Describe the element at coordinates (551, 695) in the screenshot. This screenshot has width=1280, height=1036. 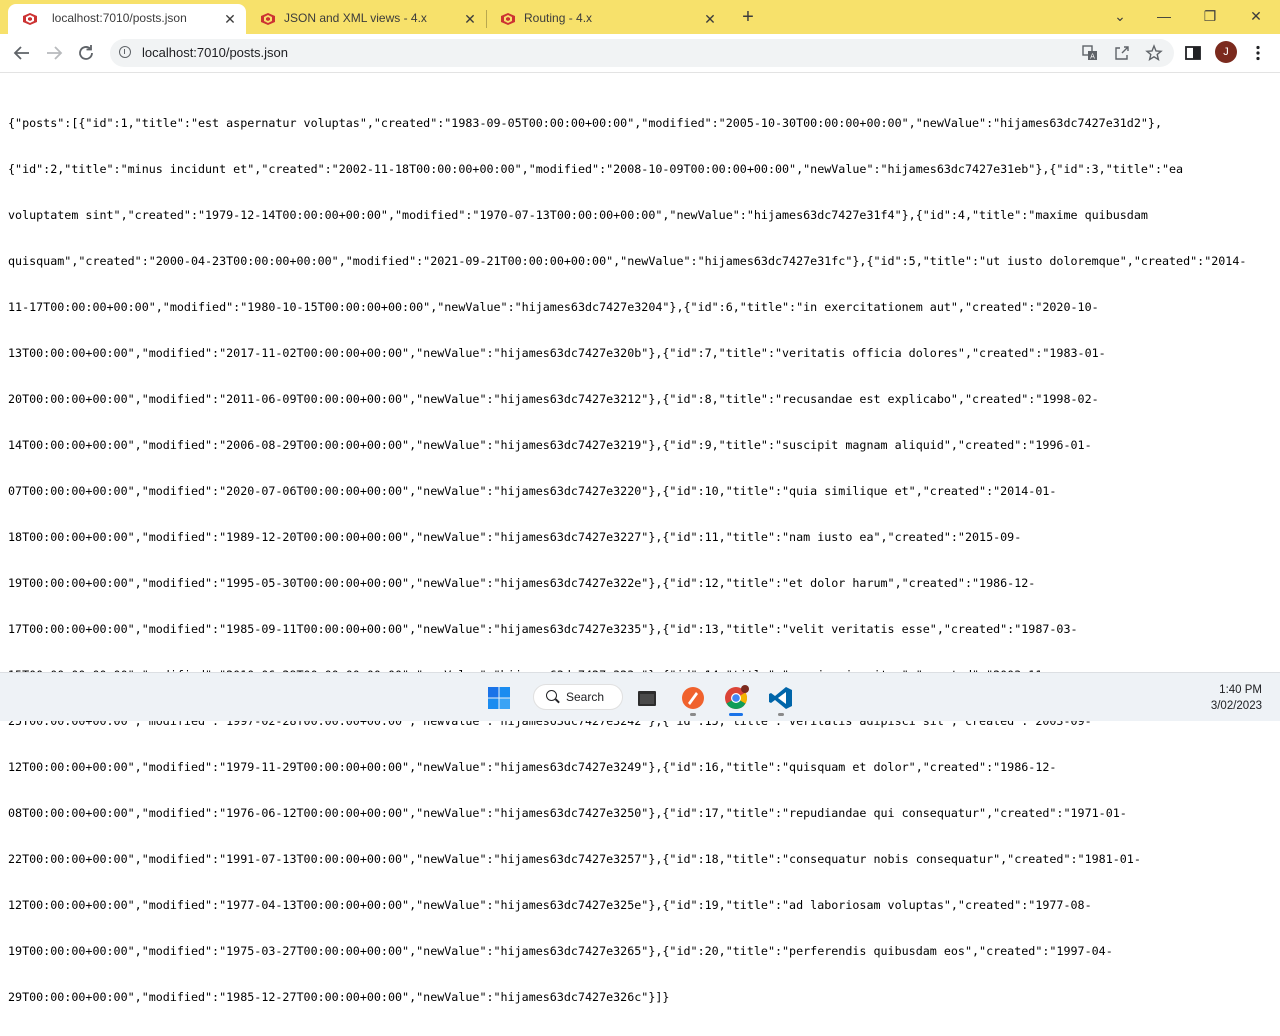
I see `search-icon` at that location.